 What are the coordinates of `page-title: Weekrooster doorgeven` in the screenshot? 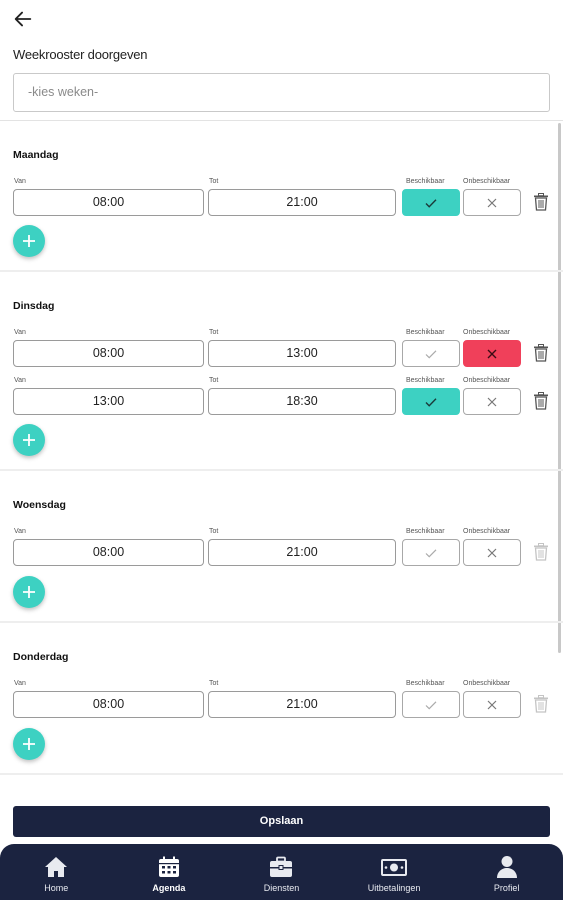 It's located at (80, 54).